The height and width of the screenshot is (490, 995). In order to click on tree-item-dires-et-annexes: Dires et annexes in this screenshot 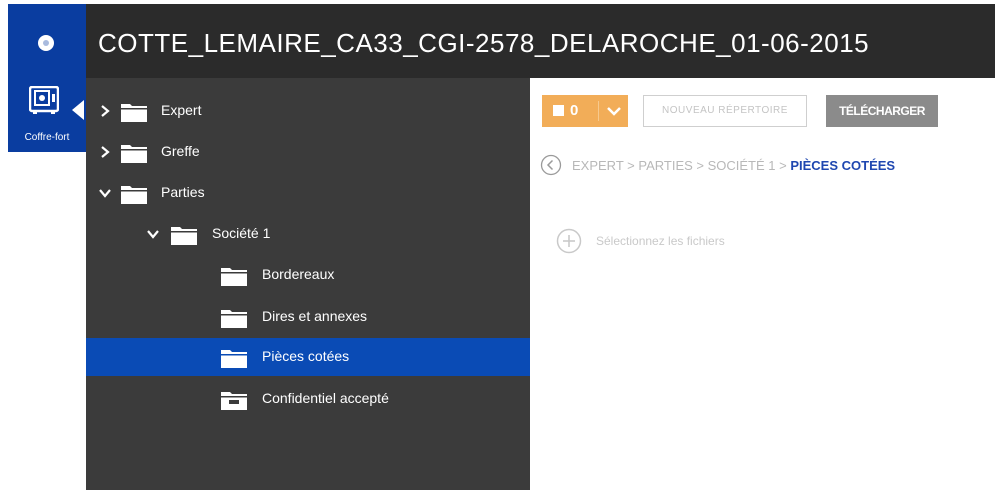, I will do `click(308, 317)`.